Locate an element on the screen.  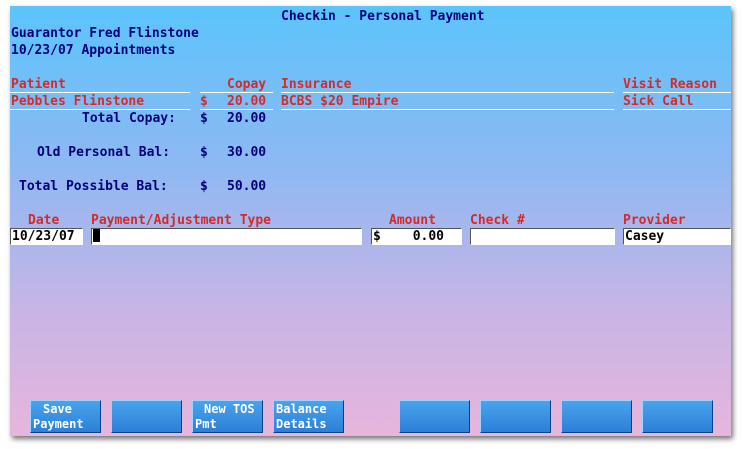
payment-date-field: 10/23/07 is located at coordinates (46, 236).